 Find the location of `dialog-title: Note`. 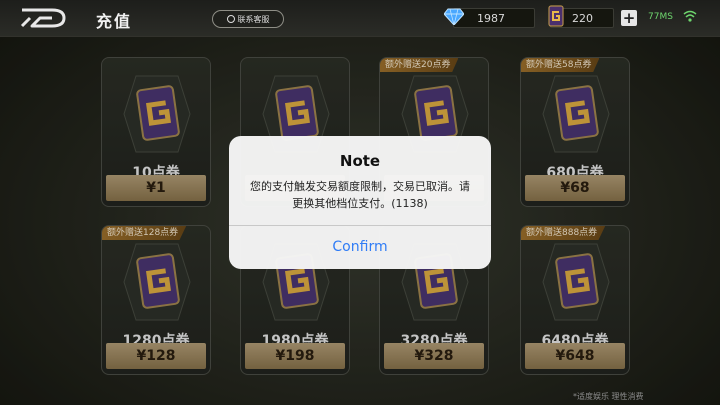

dialog-title: Note is located at coordinates (360, 161).